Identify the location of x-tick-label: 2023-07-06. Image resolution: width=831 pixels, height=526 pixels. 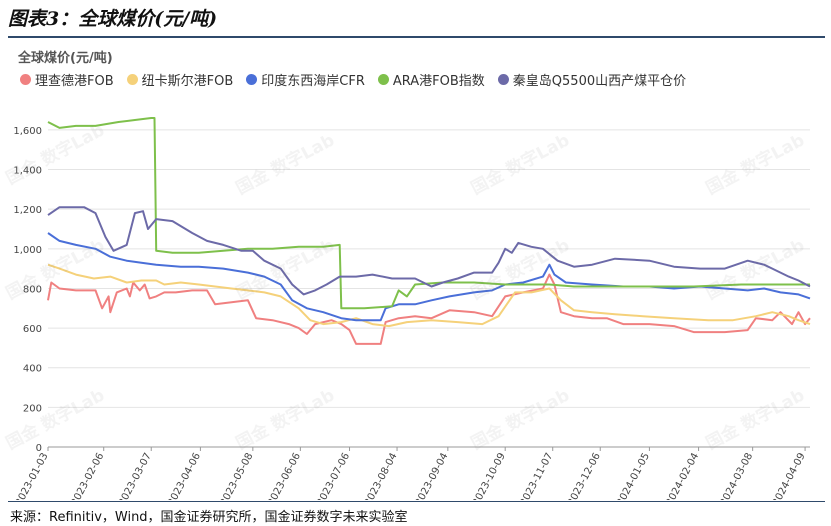
(333, 475).